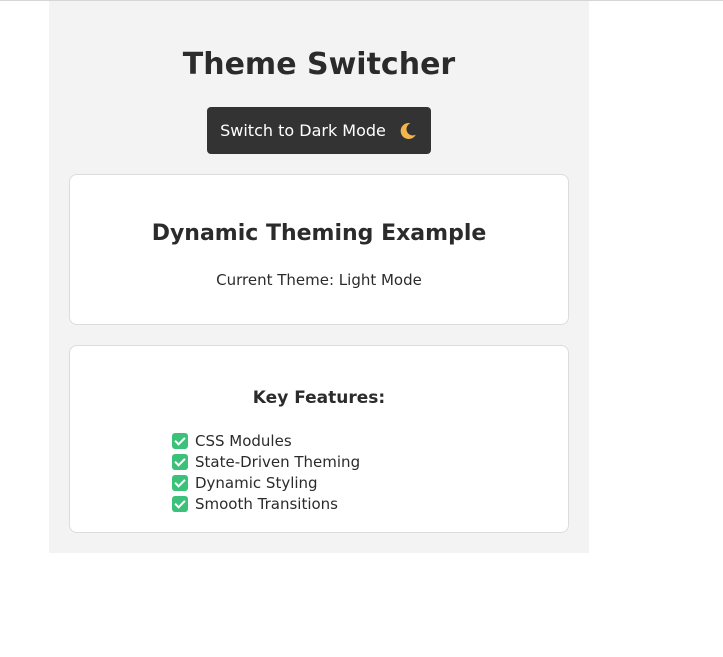  I want to click on feature-item: State-Driven Theming, so click(266, 461).